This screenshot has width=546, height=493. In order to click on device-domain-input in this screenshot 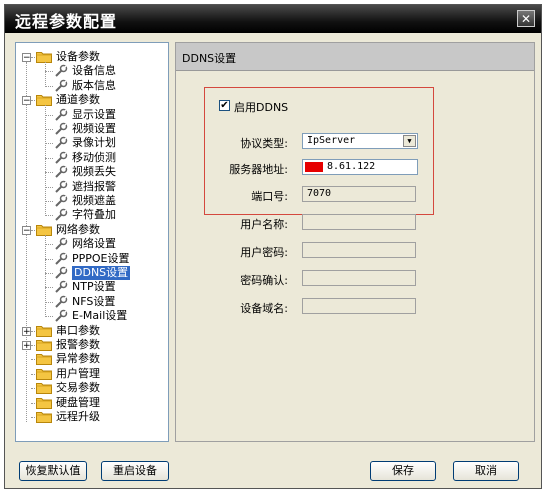, I will do `click(359, 306)`.